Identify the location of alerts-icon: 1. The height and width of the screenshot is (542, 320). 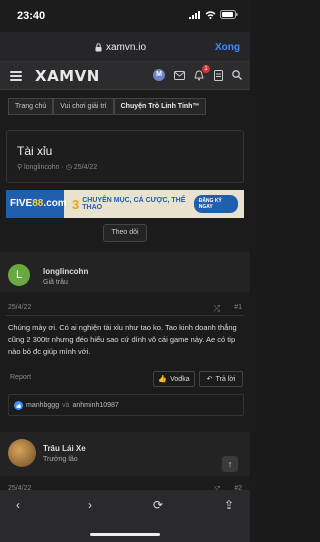
(202, 72).